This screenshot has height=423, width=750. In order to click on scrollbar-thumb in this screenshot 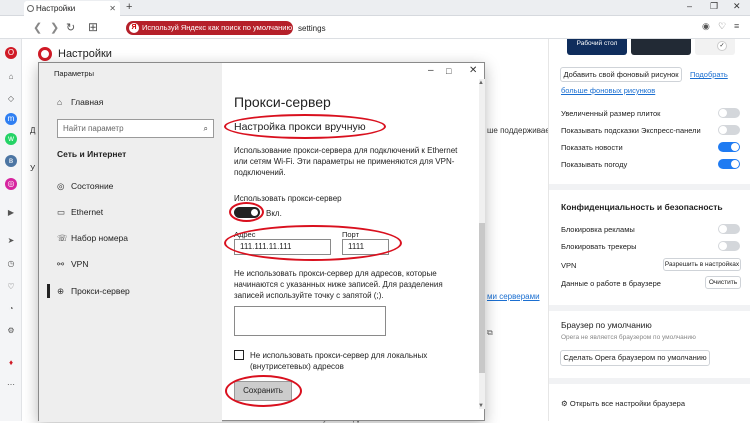, I will do `click(482, 298)`.